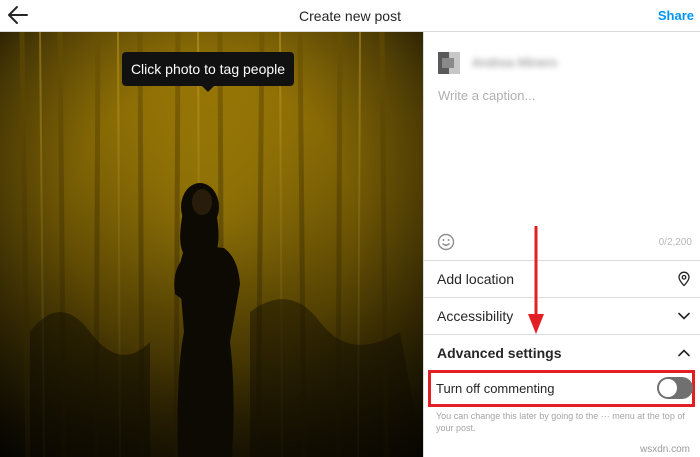  Describe the element at coordinates (675, 388) in the screenshot. I see `turn-off-commenting-toggle` at that location.